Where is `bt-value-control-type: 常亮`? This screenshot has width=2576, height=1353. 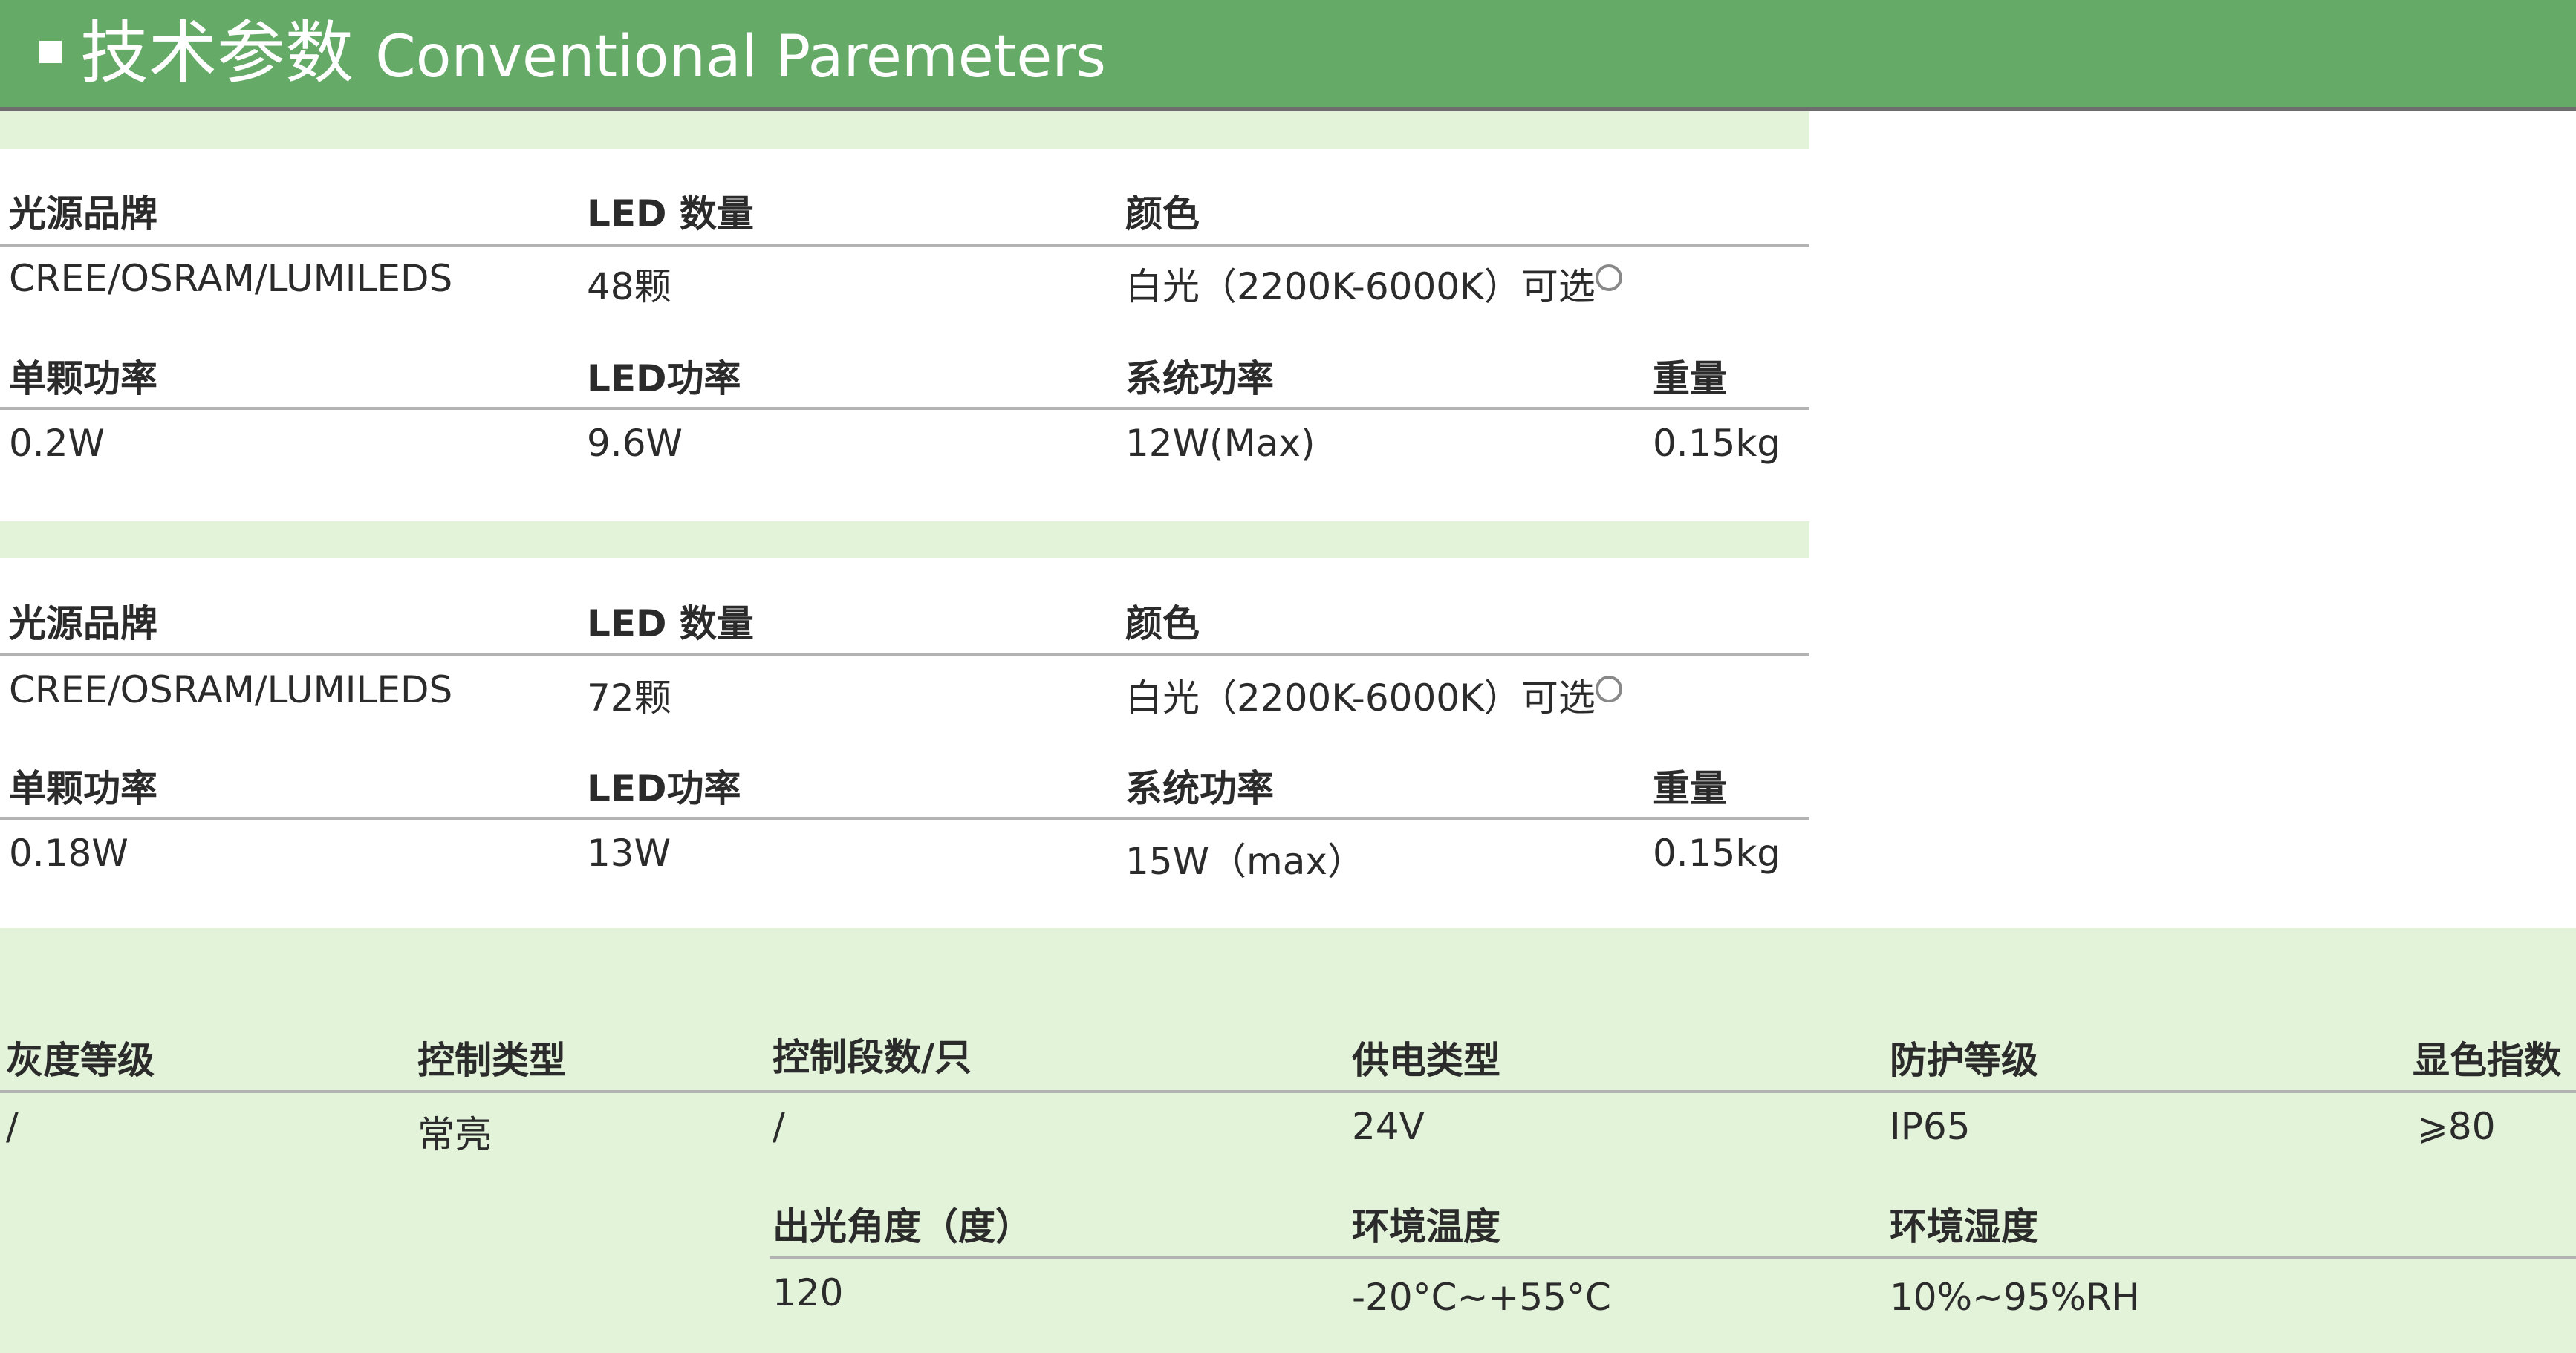
bt-value-control-type: 常亮 is located at coordinates (454, 1134).